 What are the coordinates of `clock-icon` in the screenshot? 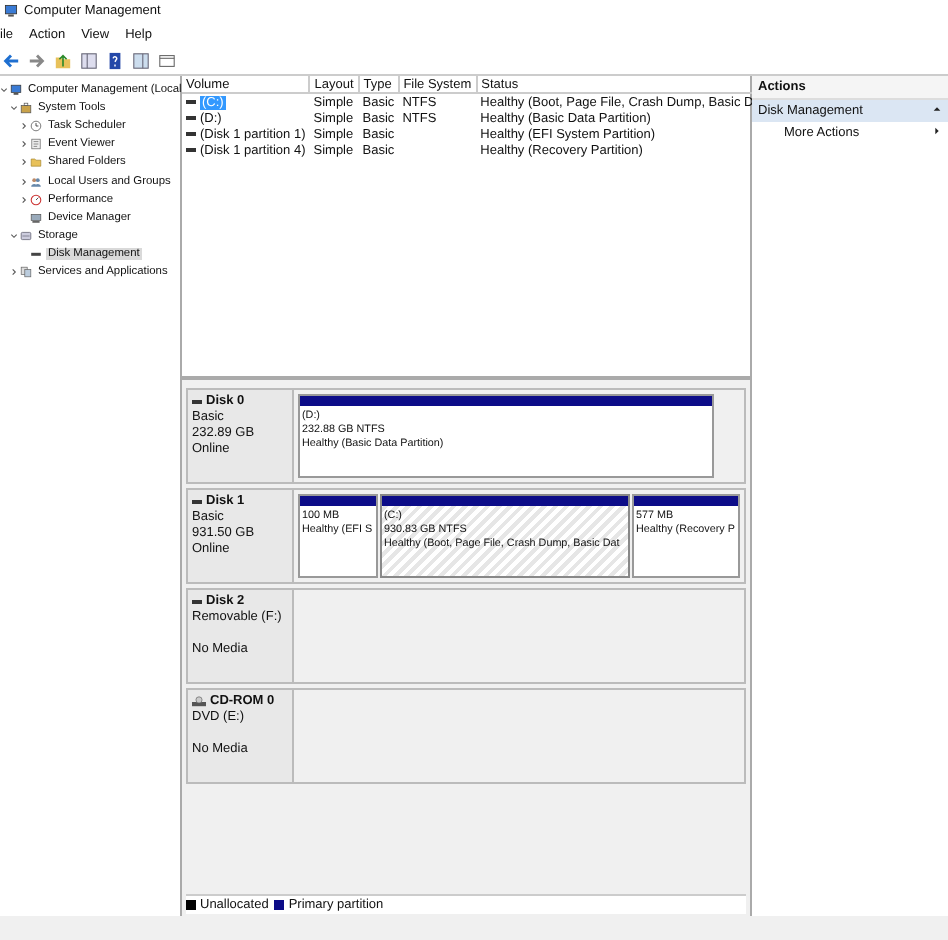 It's located at (36, 125).